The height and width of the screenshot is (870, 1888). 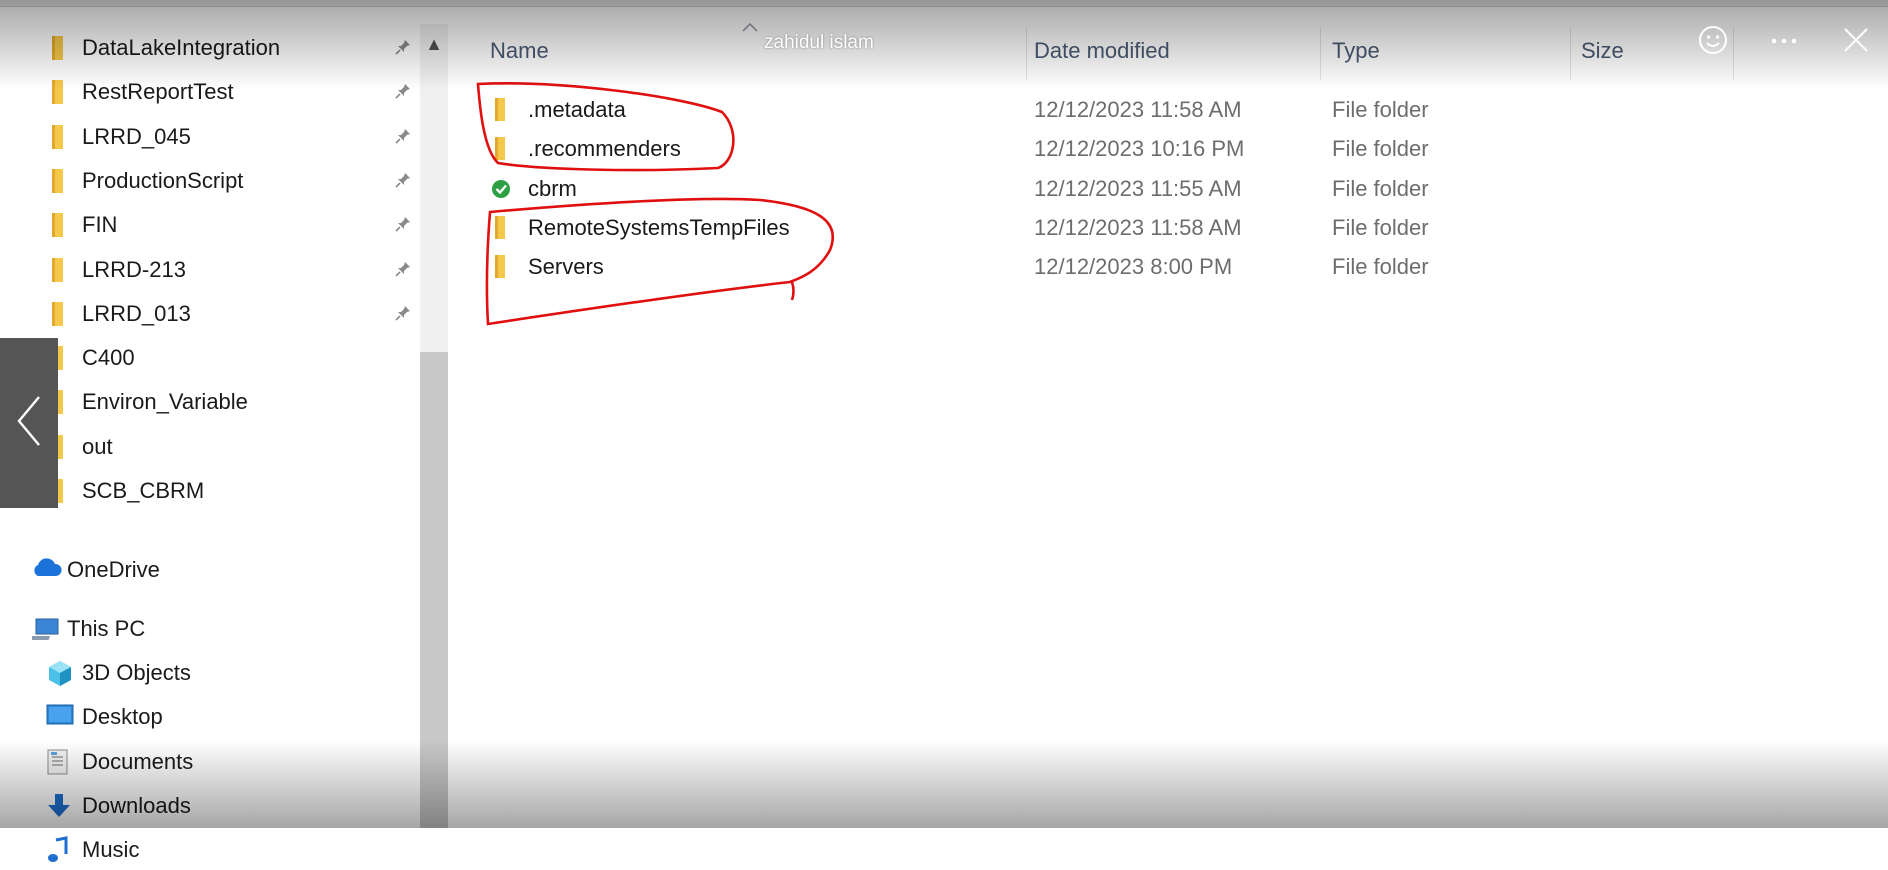 I want to click on sidebar-item-folder: LRRD_045, so click(x=210, y=137).